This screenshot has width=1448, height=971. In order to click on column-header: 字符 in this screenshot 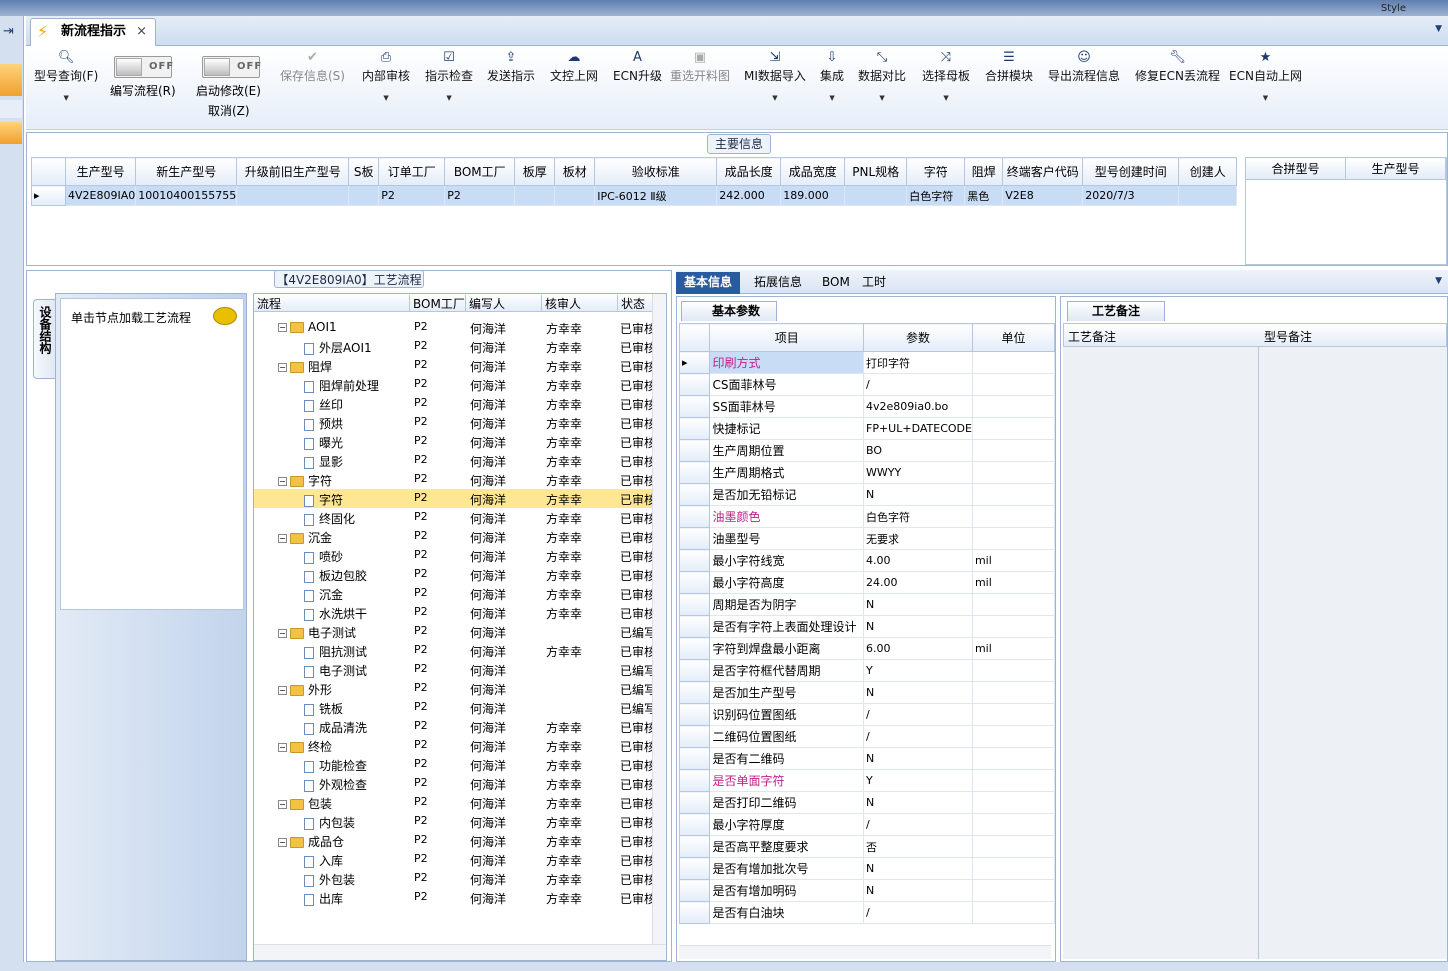, I will do `click(936, 171)`.